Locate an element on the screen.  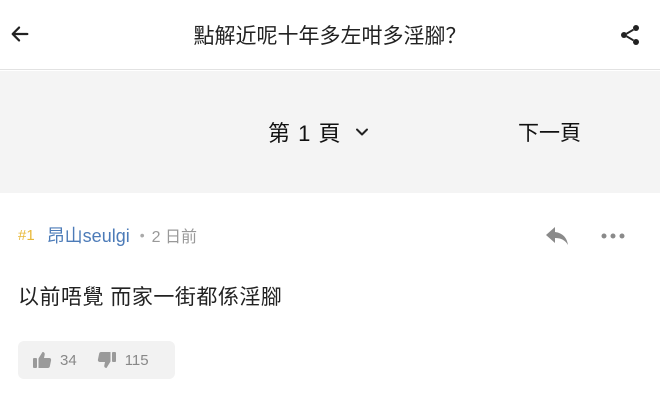
reply-button is located at coordinates (557, 236).